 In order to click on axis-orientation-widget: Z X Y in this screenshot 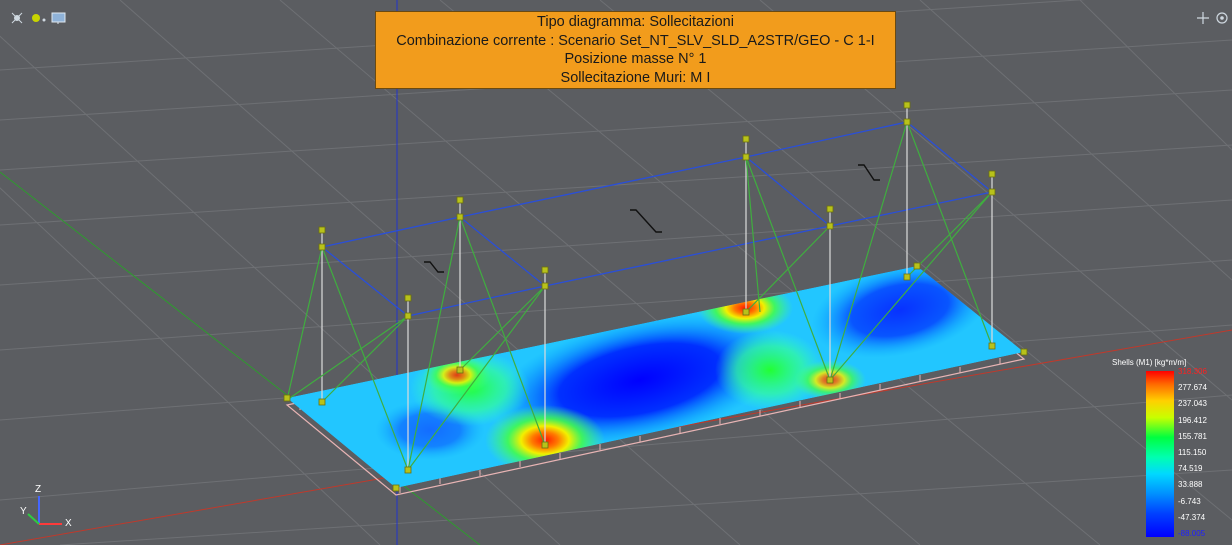, I will do `click(49, 509)`.